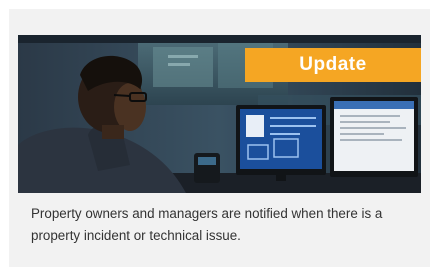 This screenshot has width=439, height=276. What do you see at coordinates (333, 65) in the screenshot?
I see `update-badge: Update` at bounding box center [333, 65].